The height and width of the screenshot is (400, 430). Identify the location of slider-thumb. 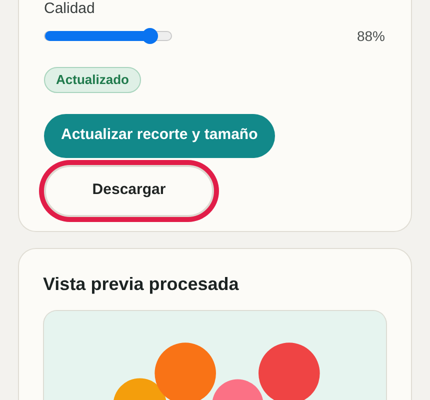
(150, 36).